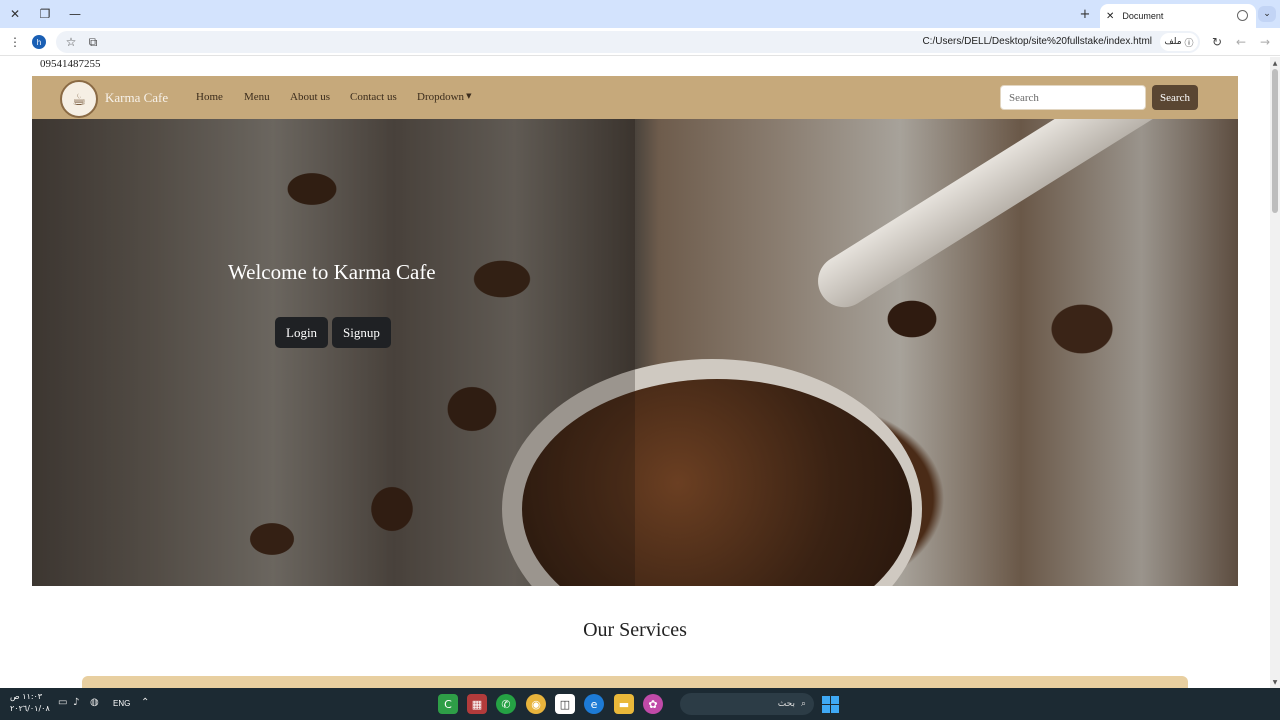 This screenshot has width=1280, height=720. What do you see at coordinates (373, 97) in the screenshot?
I see `nav-contact: Contact us` at bounding box center [373, 97].